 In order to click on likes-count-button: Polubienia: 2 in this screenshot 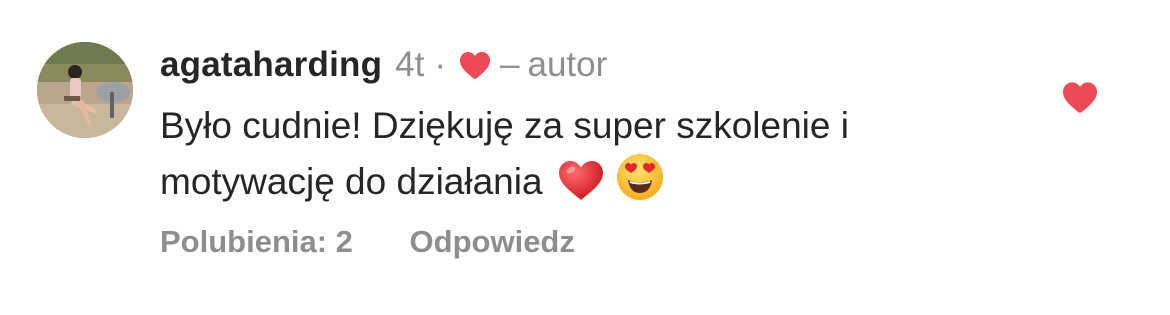, I will do `click(256, 242)`.